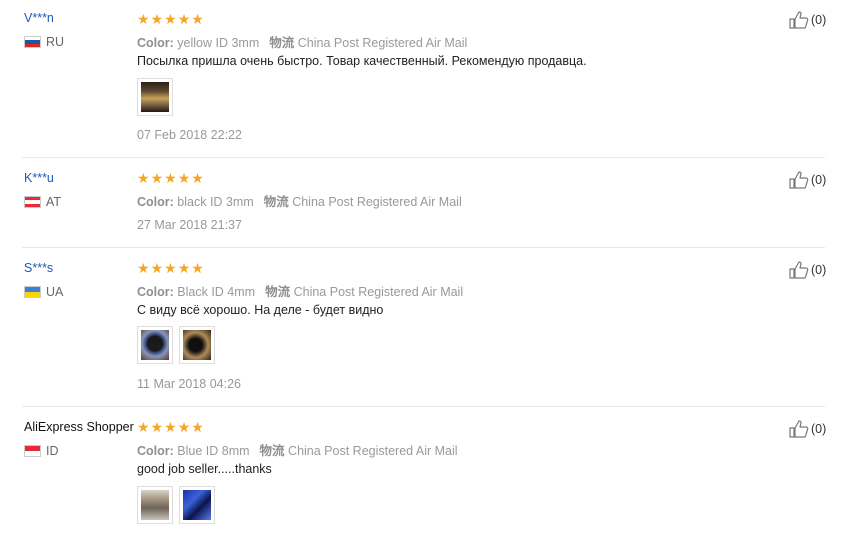  What do you see at coordinates (213, 451) in the screenshot?
I see `color-value: Blue ID 8mm` at bounding box center [213, 451].